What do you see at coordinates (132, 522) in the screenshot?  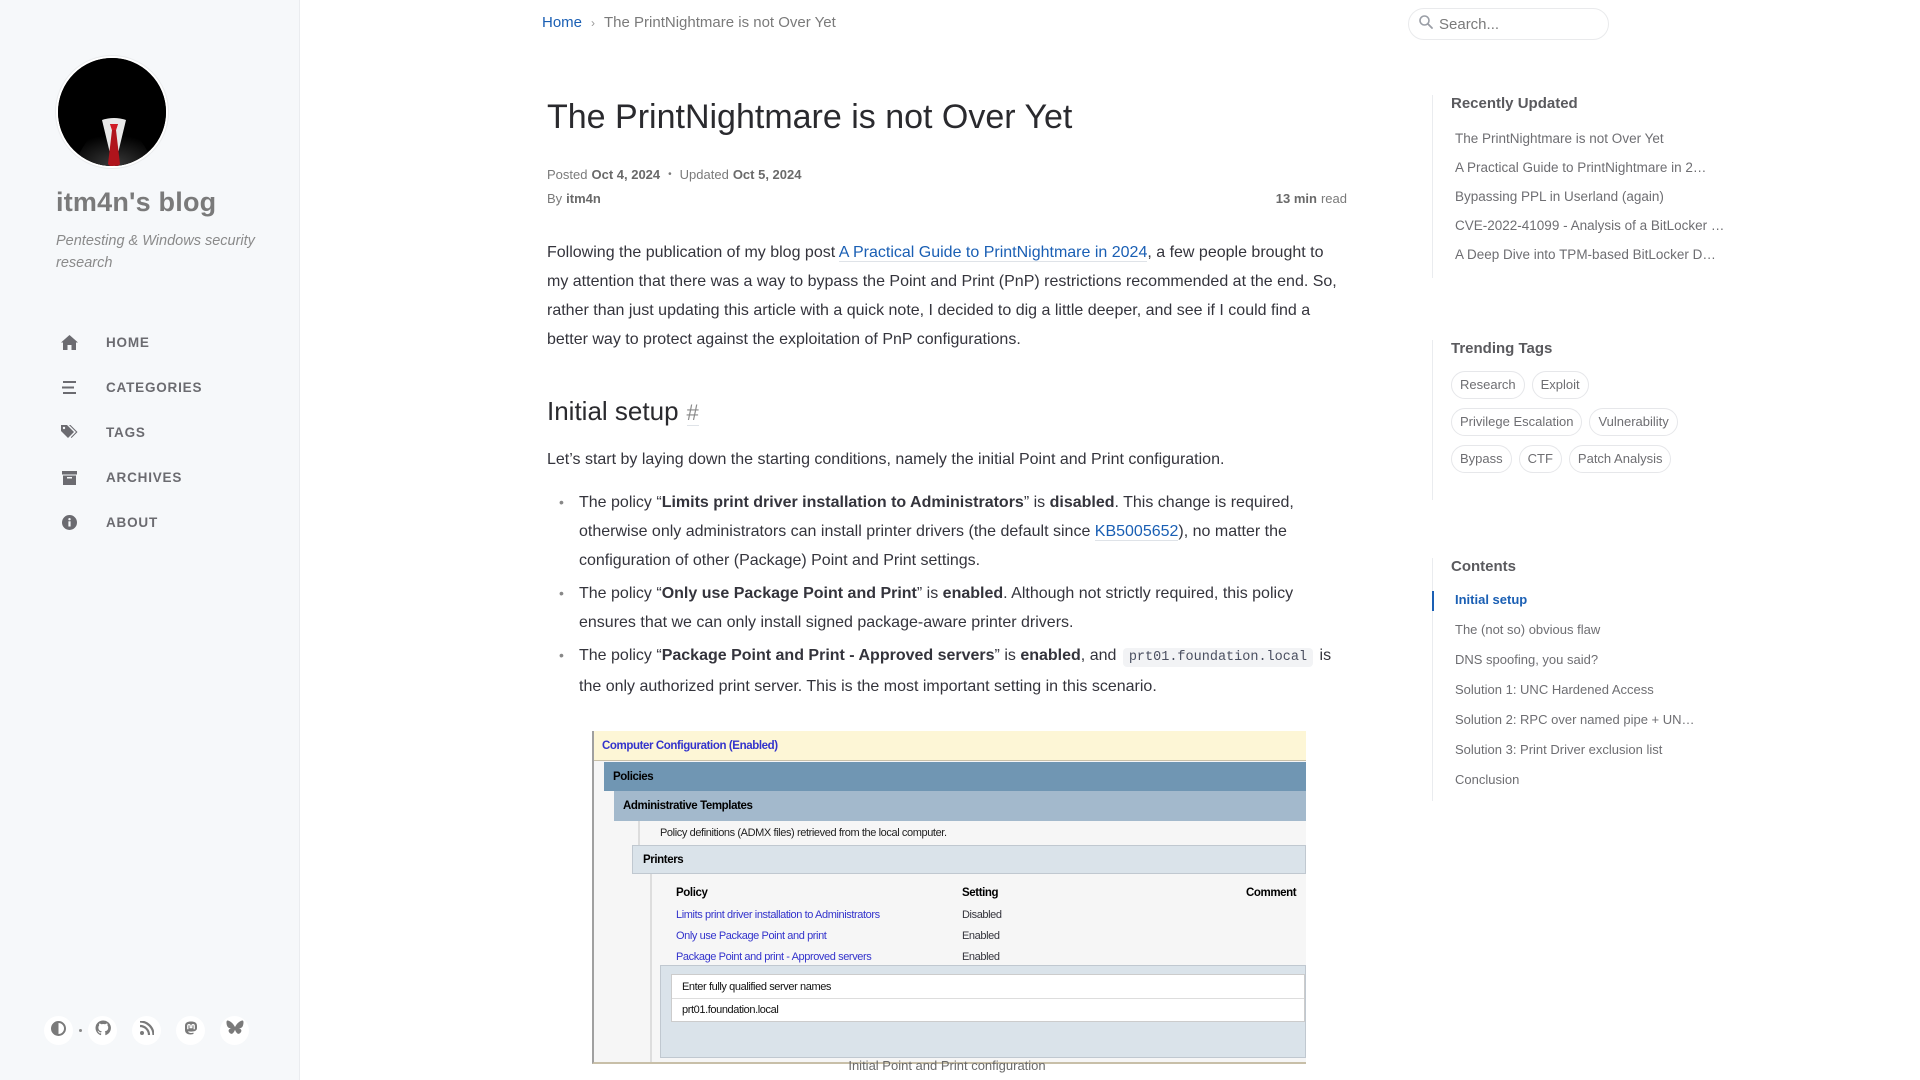 I see `sidebar-item-label: ABOUT` at bounding box center [132, 522].